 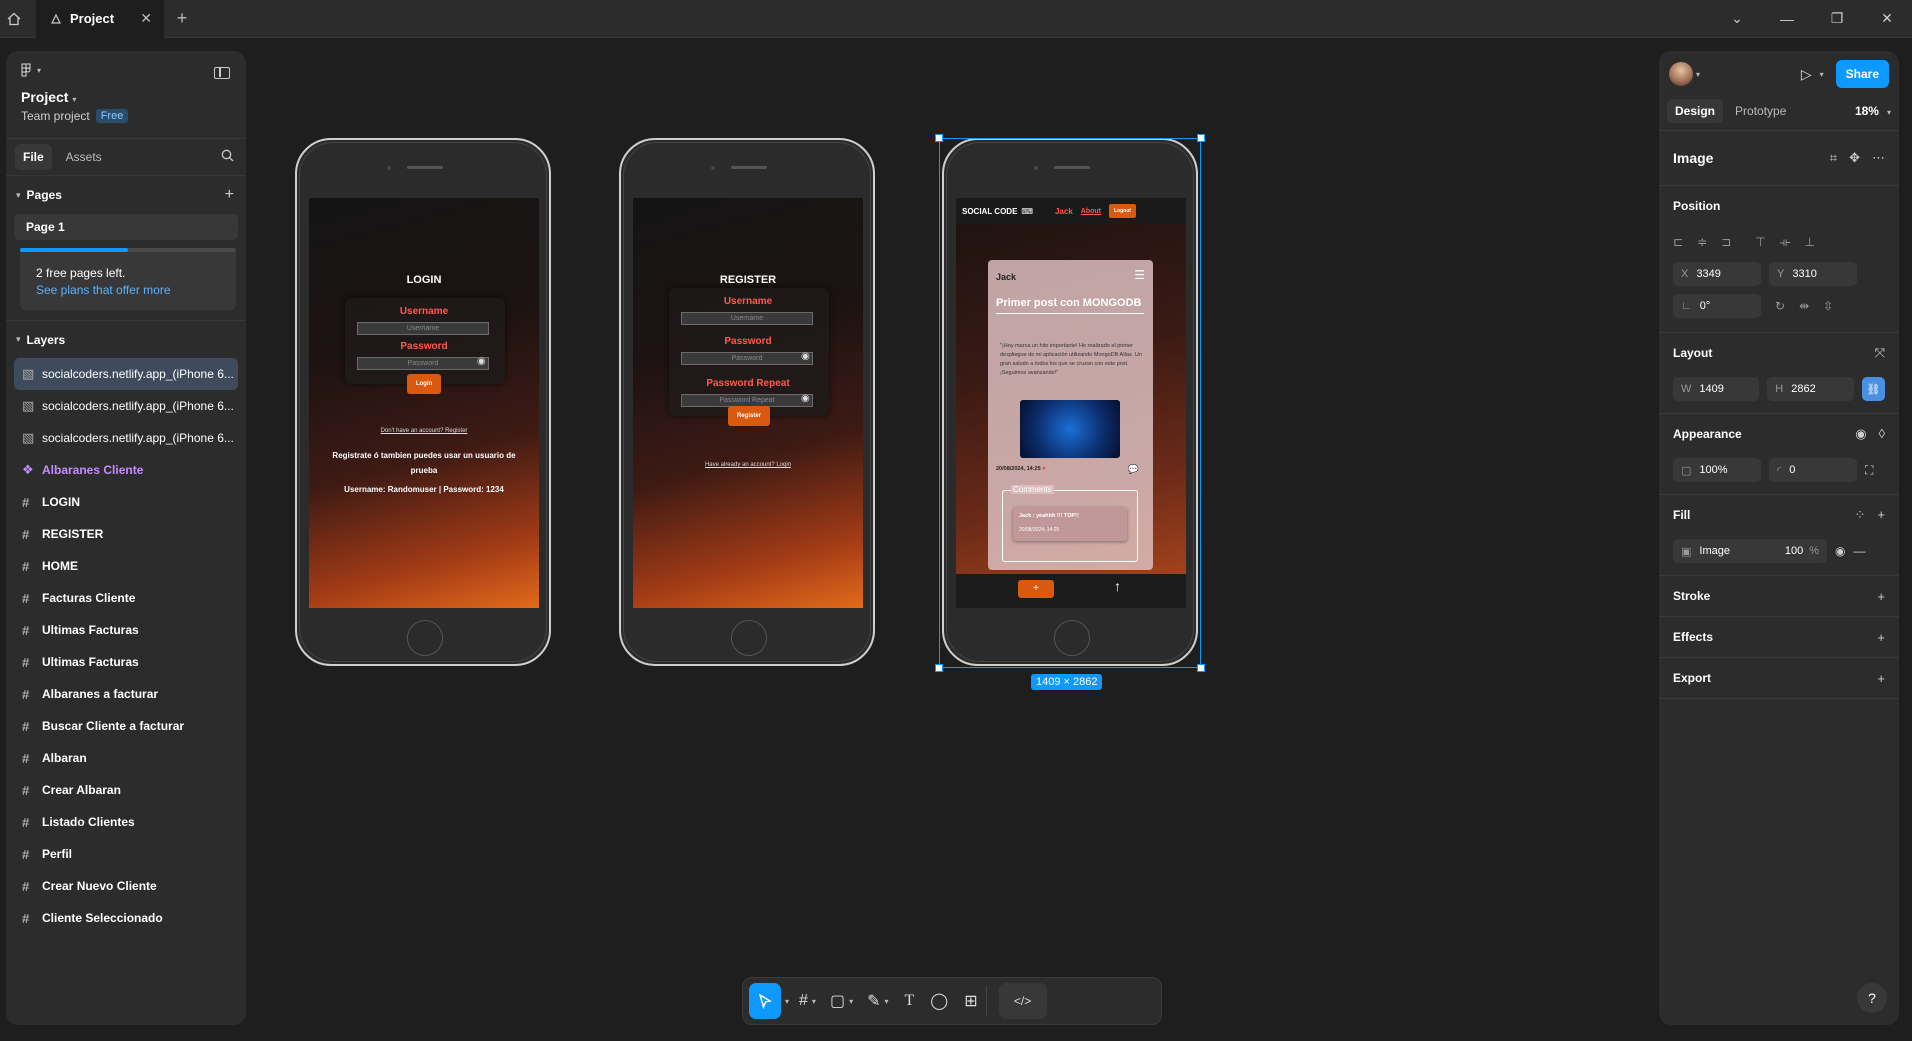 What do you see at coordinates (1022, 1001) in the screenshot?
I see `dev-mode-toggle: </>` at bounding box center [1022, 1001].